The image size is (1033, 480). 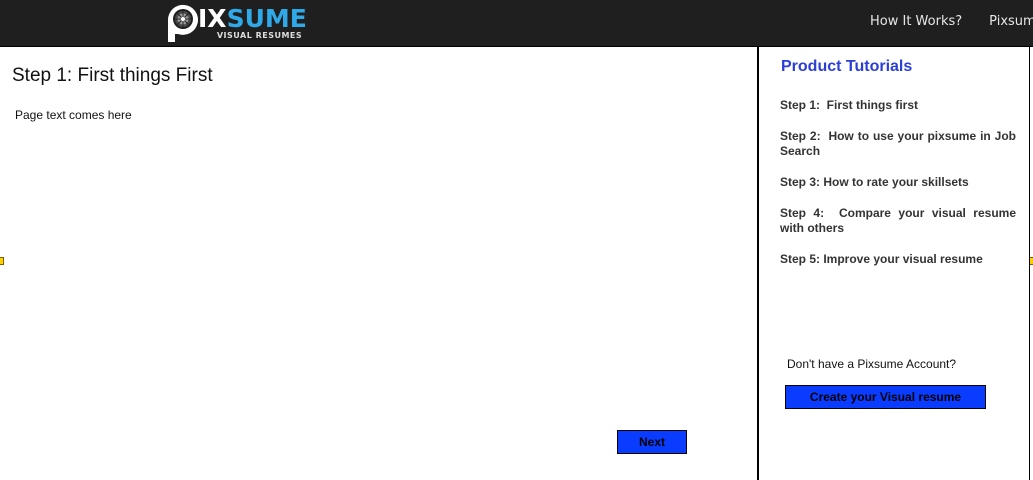 What do you see at coordinates (898, 105) in the screenshot?
I see `tutorial-link-step-1: Step 1: First things first` at bounding box center [898, 105].